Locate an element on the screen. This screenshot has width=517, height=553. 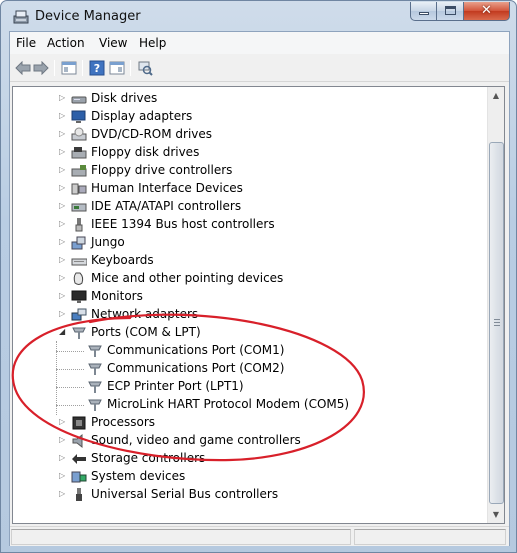
tree-category-item: ▷ Sound, video and game controllers is located at coordinates (252, 441).